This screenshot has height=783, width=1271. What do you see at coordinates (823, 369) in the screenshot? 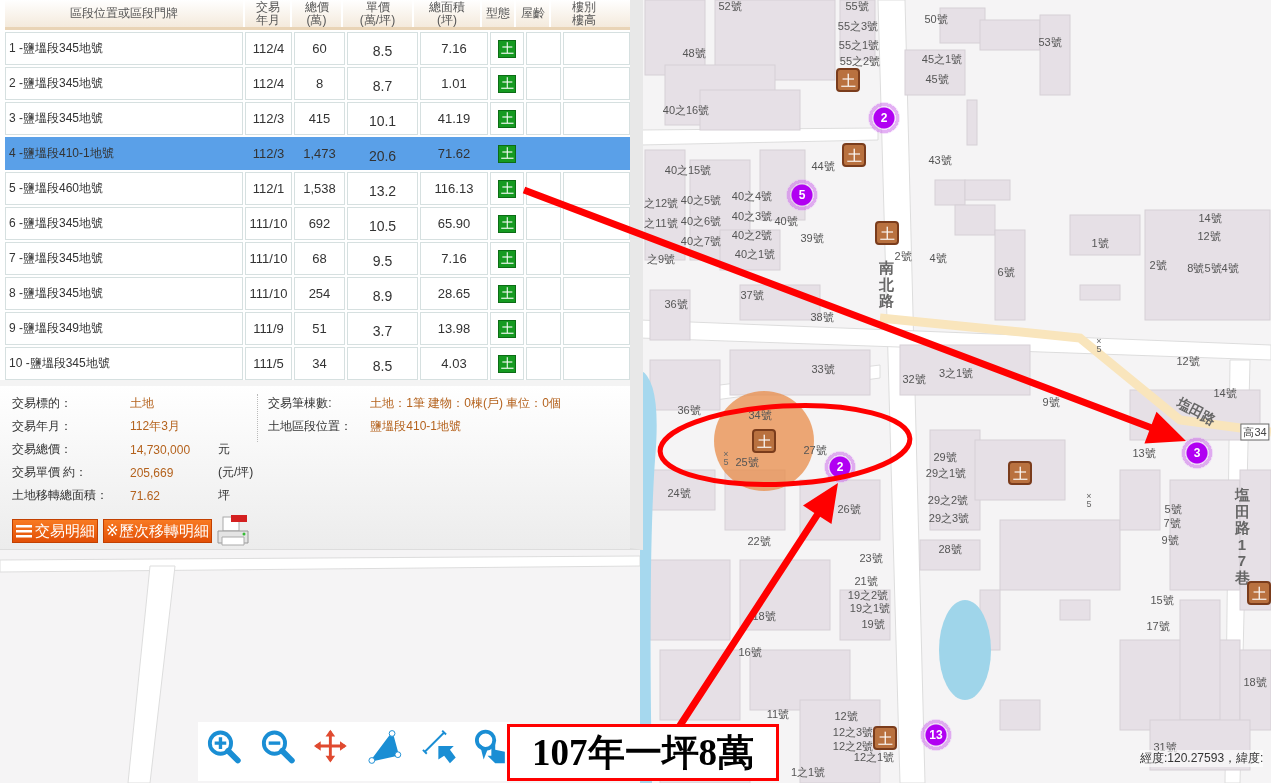
I see `house-number-label: 33號` at bounding box center [823, 369].